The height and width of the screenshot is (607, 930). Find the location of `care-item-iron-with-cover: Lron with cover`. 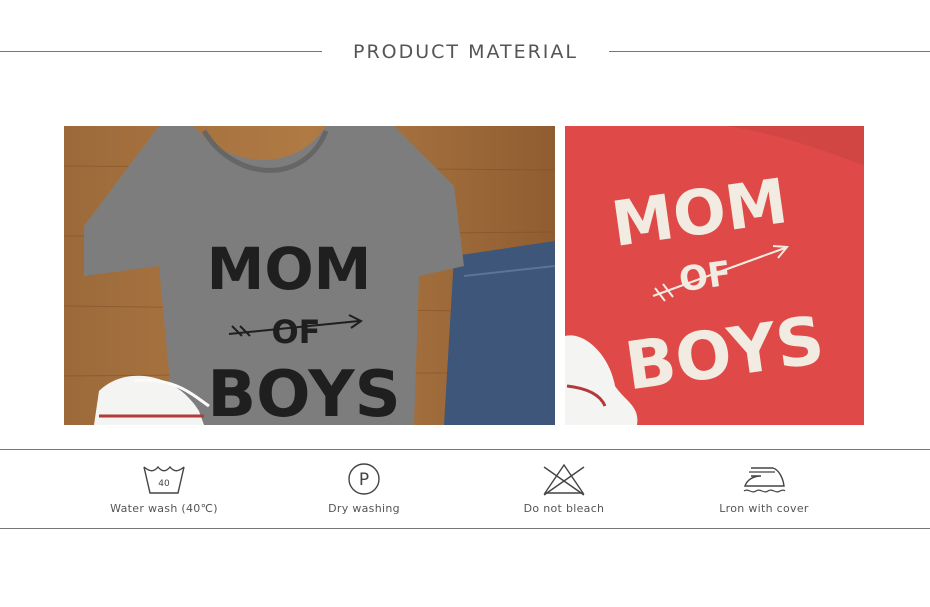

care-item-iron-with-cover: Lron with cover is located at coordinates (764, 488).